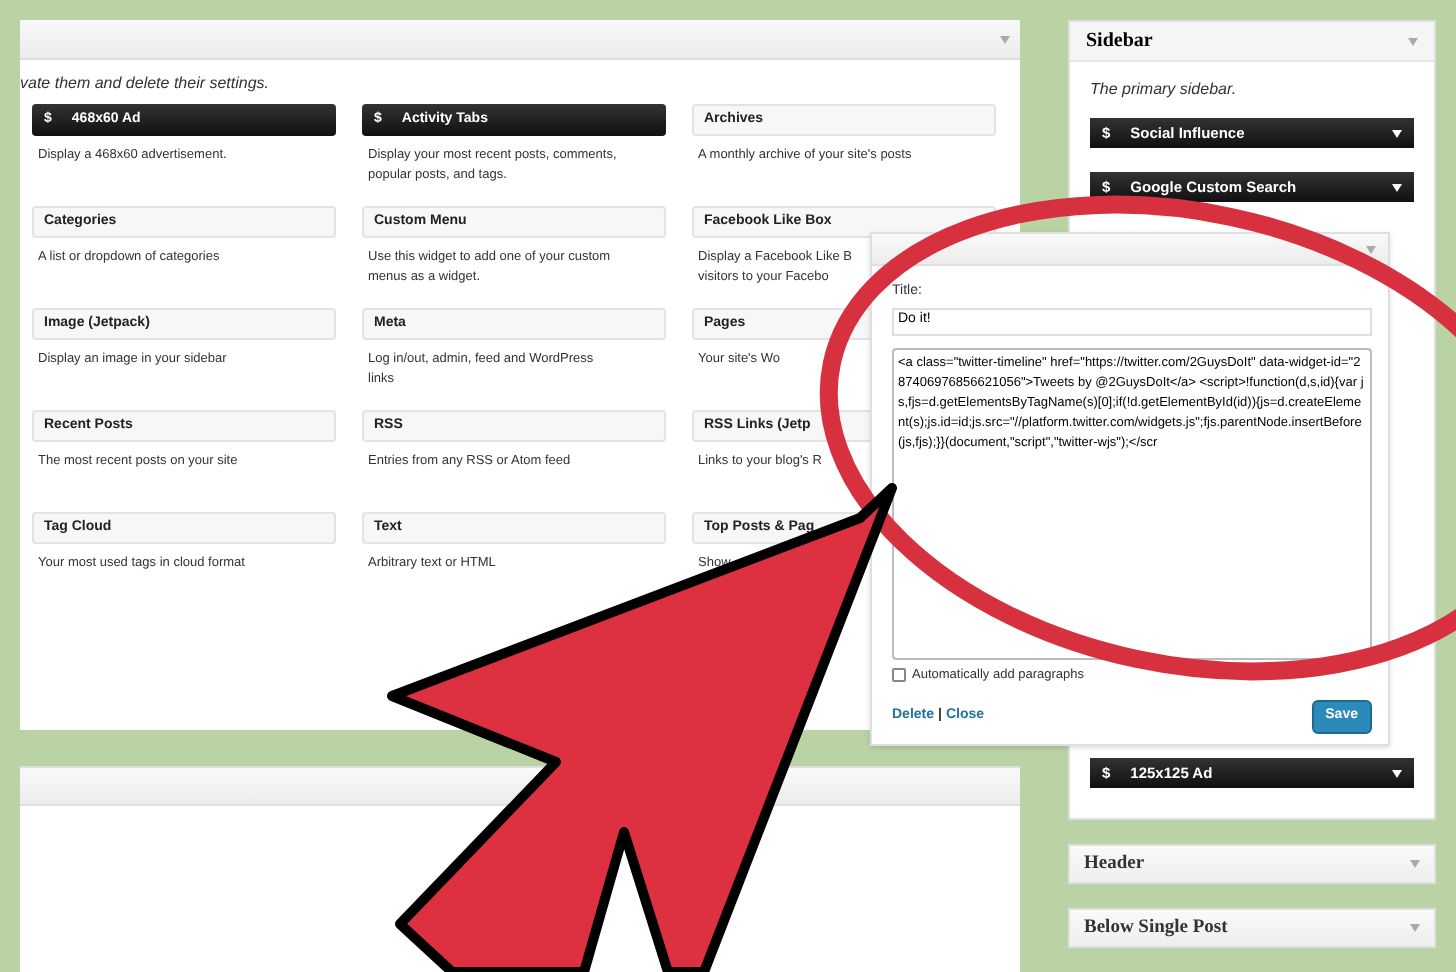  What do you see at coordinates (1163, 90) in the screenshot?
I see `sidebar-description: The primary sidebar.` at bounding box center [1163, 90].